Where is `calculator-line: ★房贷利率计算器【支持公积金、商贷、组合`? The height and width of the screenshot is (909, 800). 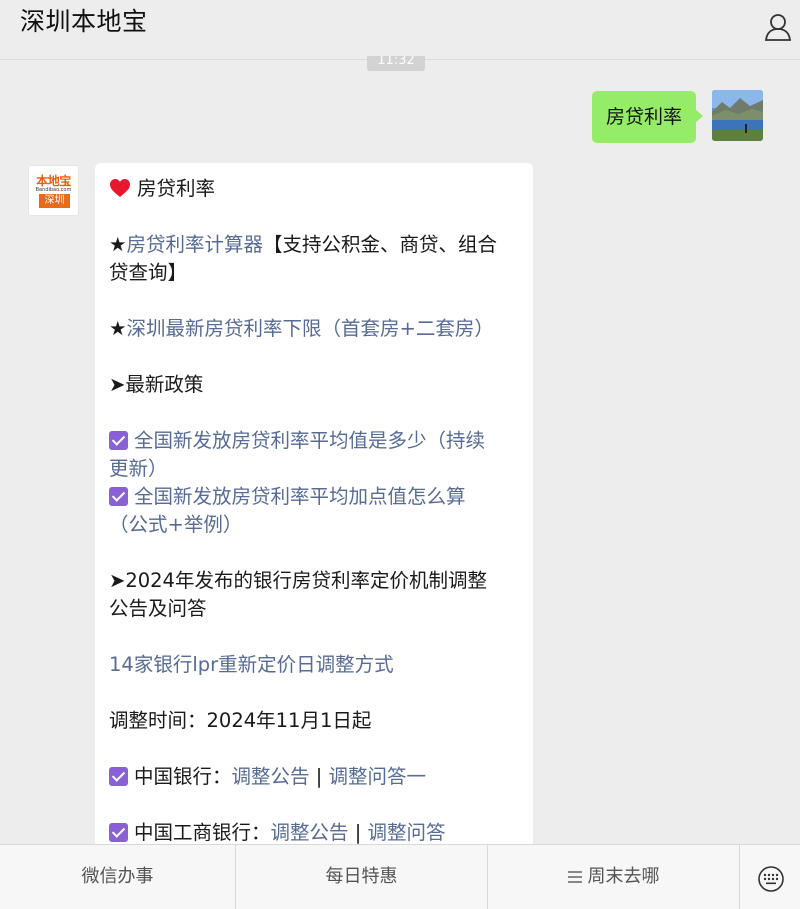 calculator-line: ★房贷利率计算器【支持公积金、商贷、组合 is located at coordinates (314, 245).